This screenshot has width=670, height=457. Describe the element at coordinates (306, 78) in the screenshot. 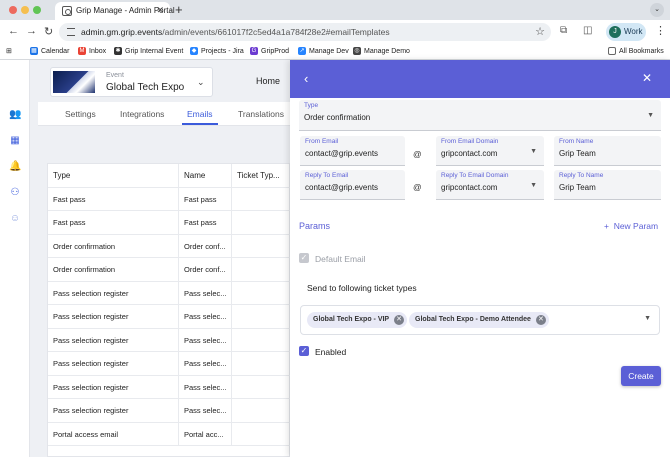

I see `back-arrow-icon: ‹` at that location.